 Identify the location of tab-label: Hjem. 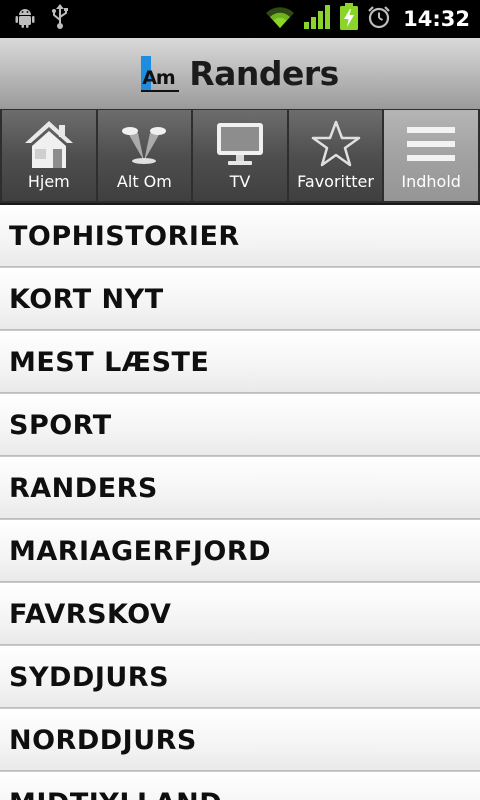
(48, 181).